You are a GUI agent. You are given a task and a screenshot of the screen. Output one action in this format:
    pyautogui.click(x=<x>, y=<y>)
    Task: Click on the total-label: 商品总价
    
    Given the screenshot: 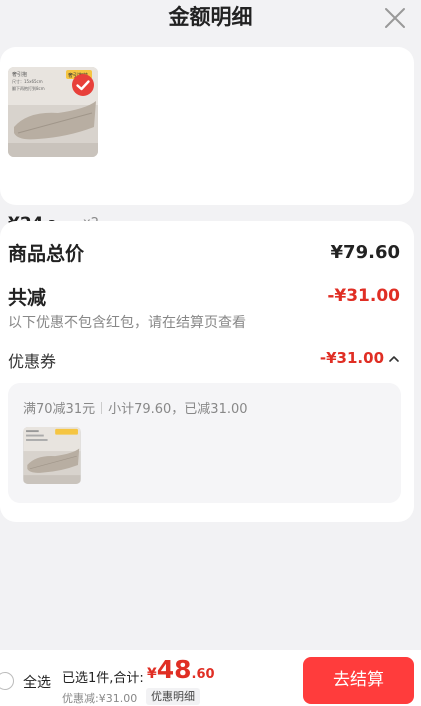 What is the action you would take?
    pyautogui.click(x=46, y=254)
    